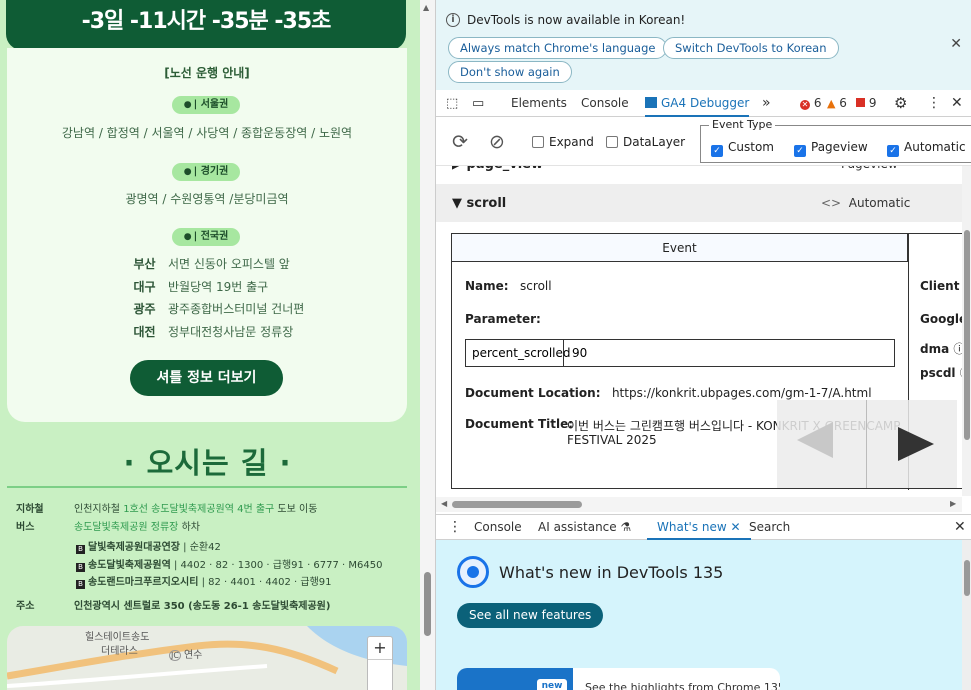  Describe the element at coordinates (497, 142) in the screenshot. I see `clear-icon: ⊘` at that location.